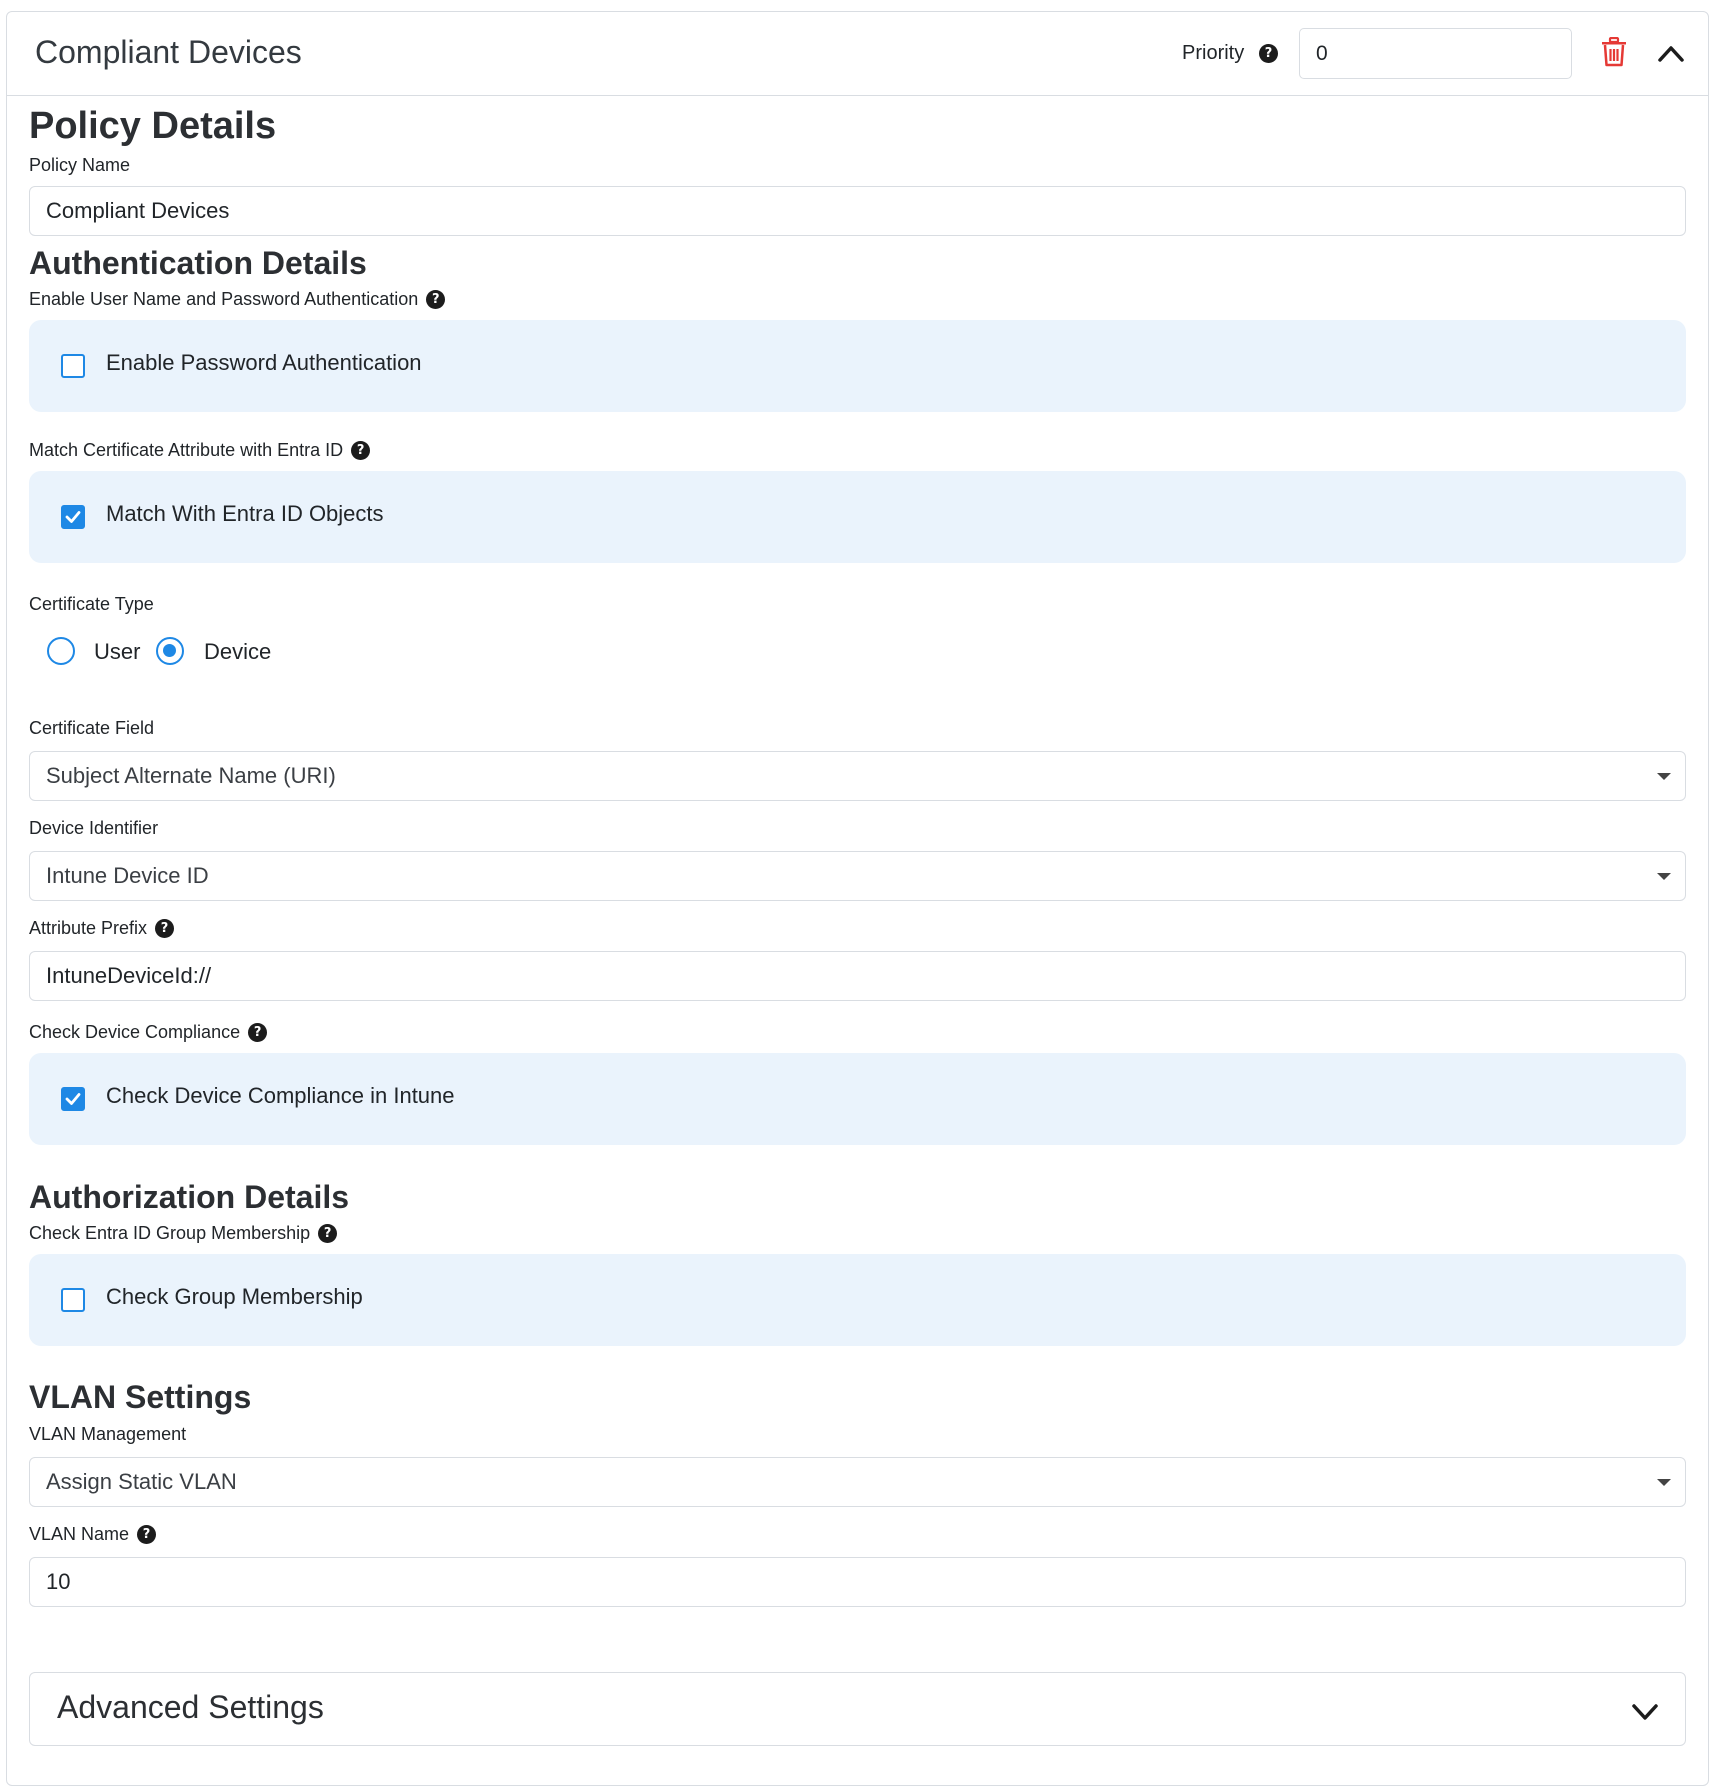 Image resolution: width=1717 pixels, height=1792 pixels. Describe the element at coordinates (117, 652) in the screenshot. I see `cert-type-user-label: User` at that location.